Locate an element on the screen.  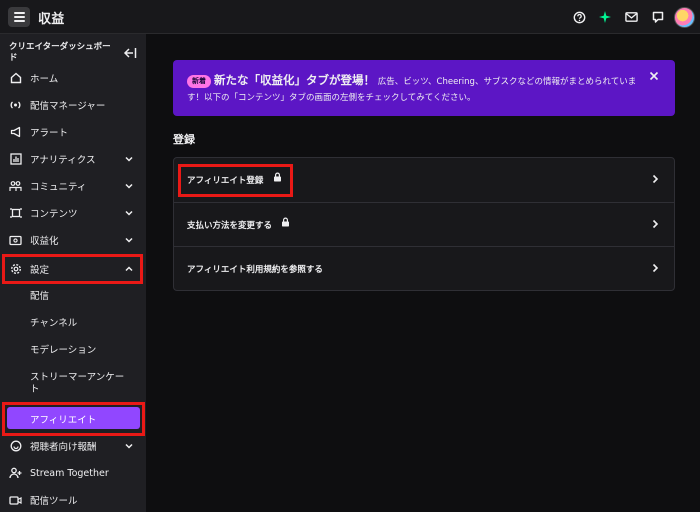
sidebar-item-analytics: アナリティクス is located at coordinates (73, 159).